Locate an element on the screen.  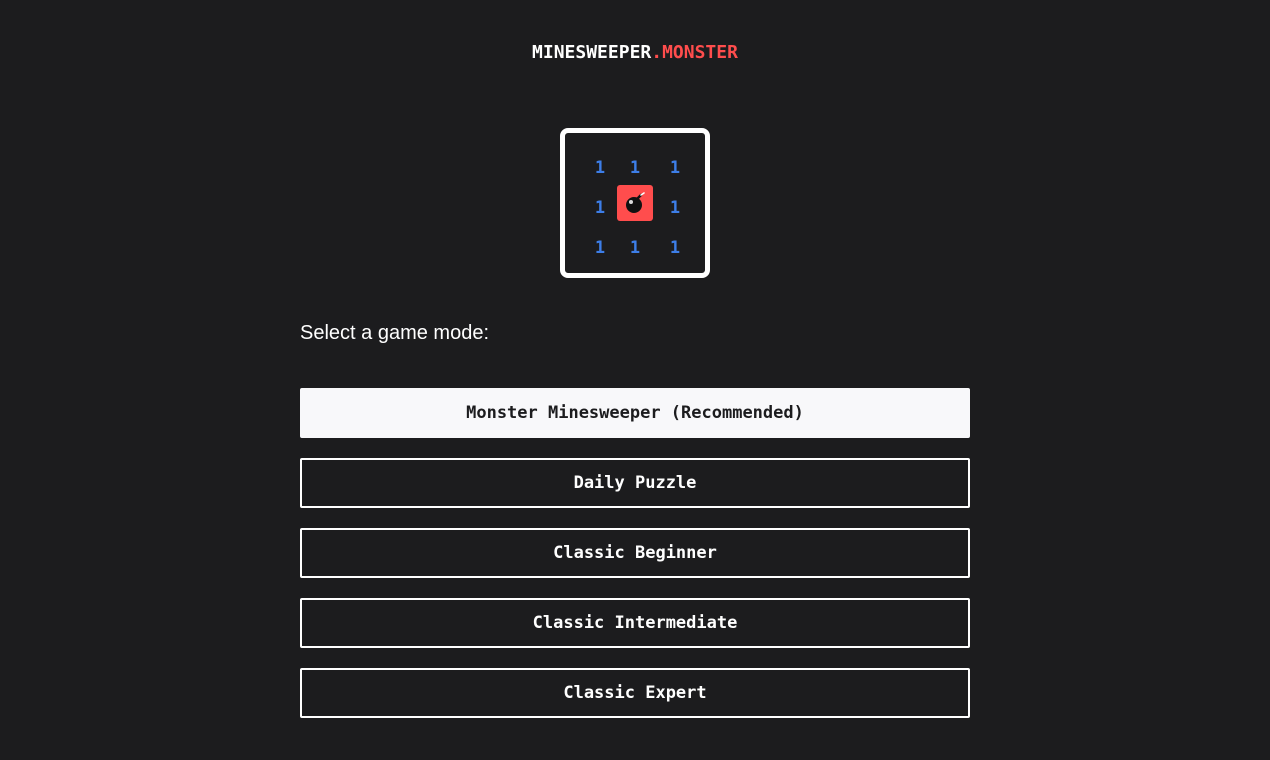
site-logo: MINESWEEPER.MONSTER is located at coordinates (635, 53).